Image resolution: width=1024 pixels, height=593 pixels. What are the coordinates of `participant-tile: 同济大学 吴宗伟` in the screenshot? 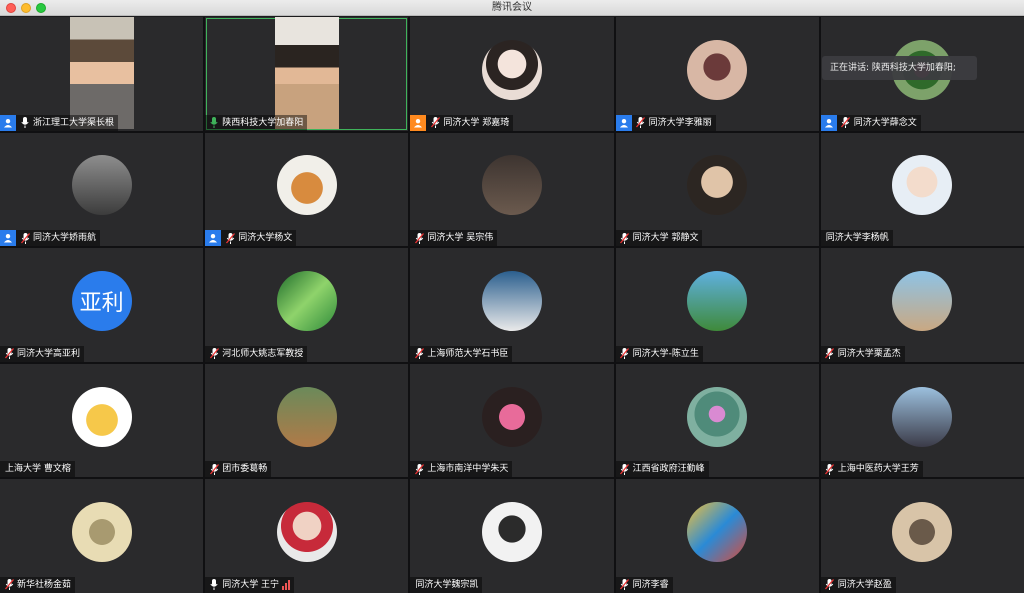 It's located at (512, 189).